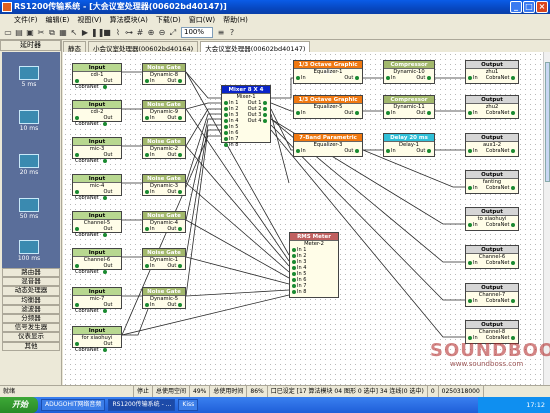 This screenshot has width=550, height=413. I want to click on link-icon: ⊶, so click(129, 33).